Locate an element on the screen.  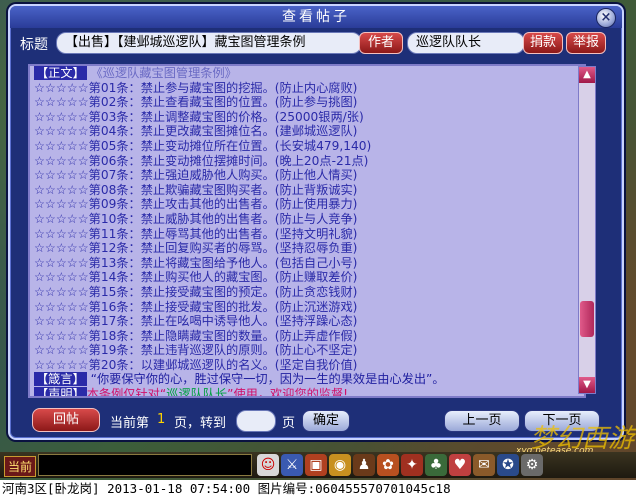
treasure-chest-icon: ▣ is located at coordinates (316, 465).